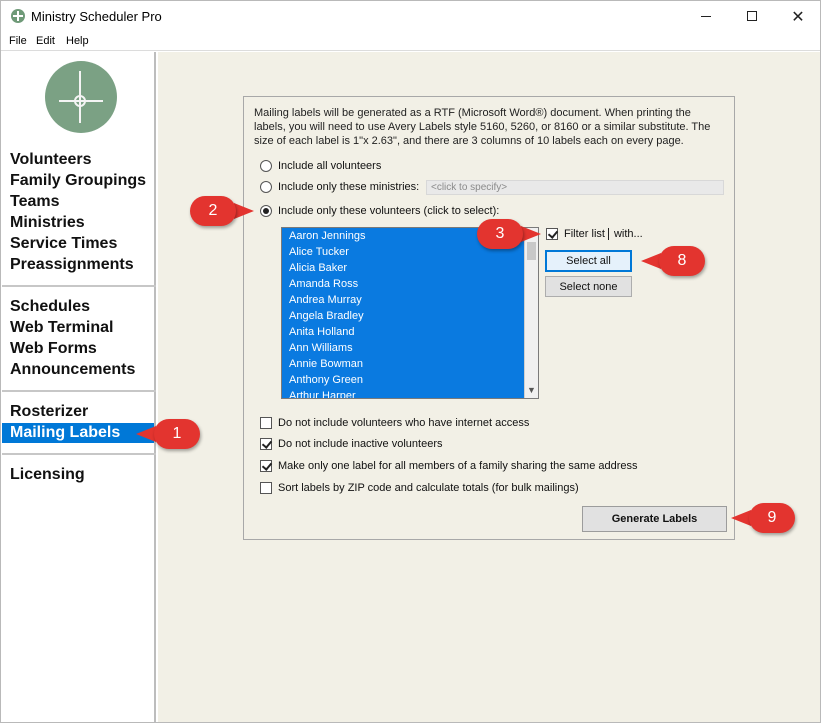 The height and width of the screenshot is (723, 821). I want to click on nav-service-times: Service Times, so click(78, 244).